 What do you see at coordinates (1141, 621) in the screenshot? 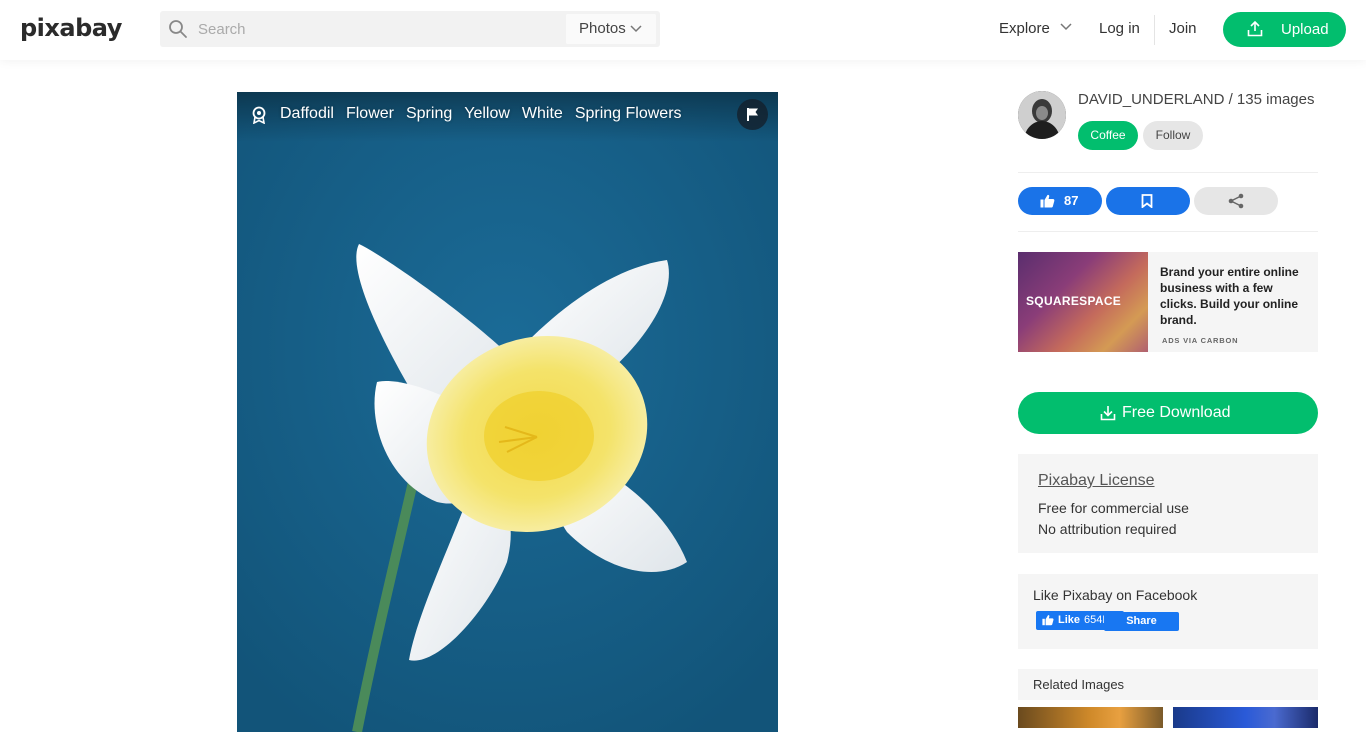
I see `facebook-share-button: Share` at bounding box center [1141, 621].